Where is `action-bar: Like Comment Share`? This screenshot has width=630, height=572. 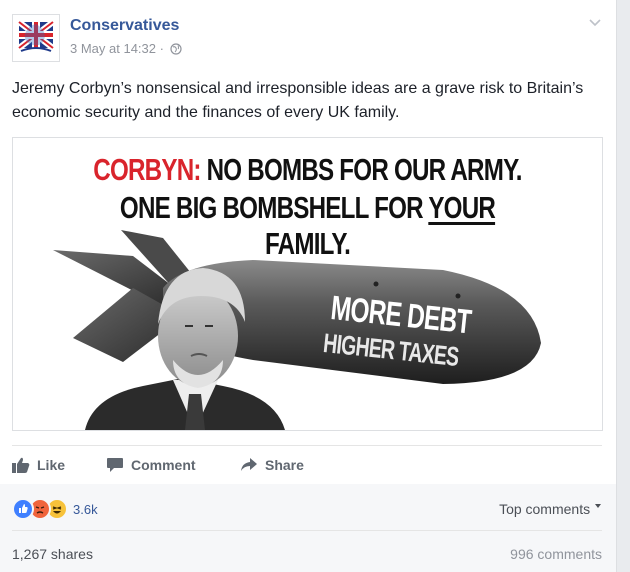 action-bar: Like Comment Share is located at coordinates (307, 465).